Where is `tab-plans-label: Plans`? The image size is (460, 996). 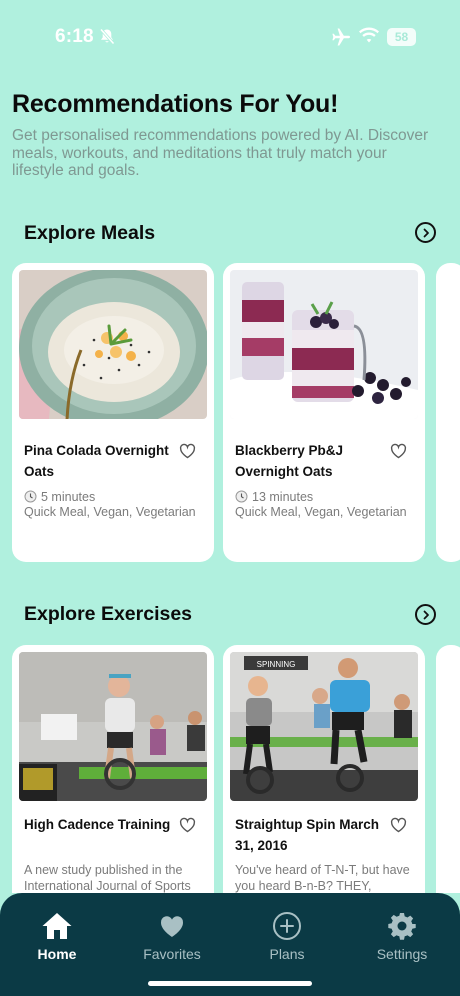
tab-plans-label: Plans is located at coordinates (287, 954).